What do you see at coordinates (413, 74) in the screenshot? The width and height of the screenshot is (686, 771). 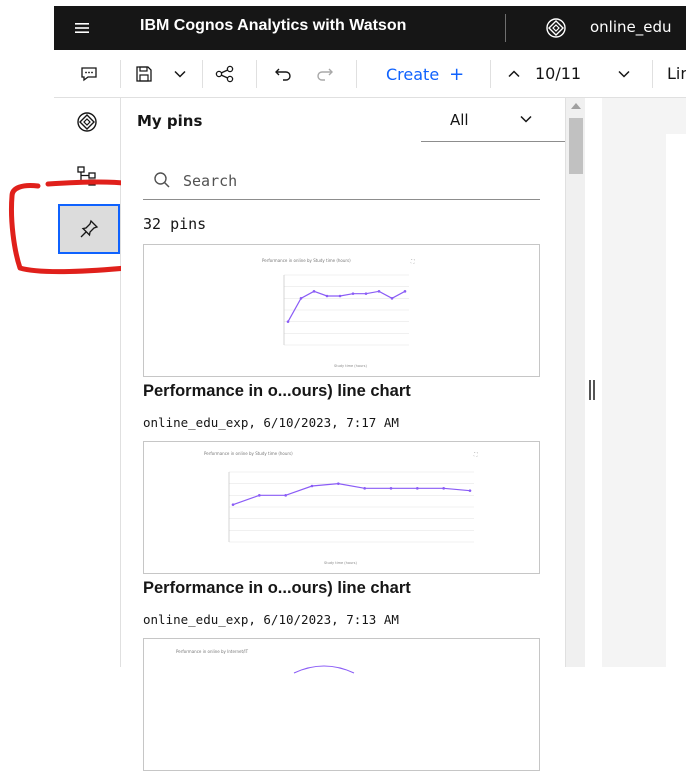 I see `create-label: Create` at bounding box center [413, 74].